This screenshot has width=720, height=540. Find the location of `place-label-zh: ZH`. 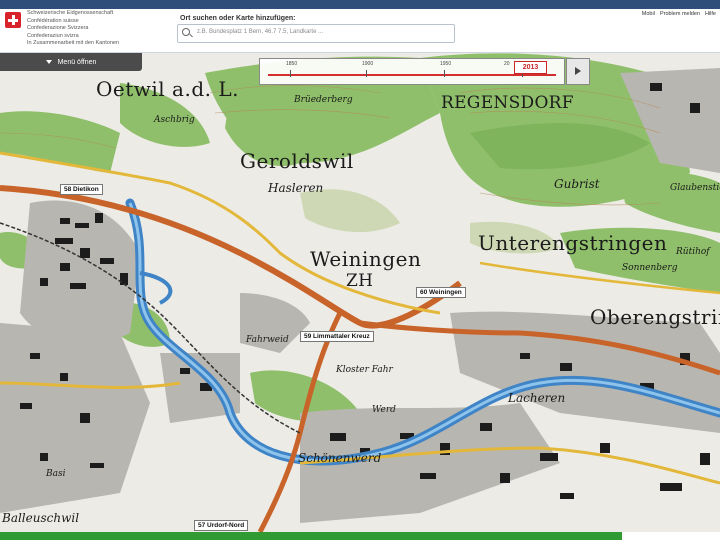

place-label-zh: ZH is located at coordinates (360, 281).